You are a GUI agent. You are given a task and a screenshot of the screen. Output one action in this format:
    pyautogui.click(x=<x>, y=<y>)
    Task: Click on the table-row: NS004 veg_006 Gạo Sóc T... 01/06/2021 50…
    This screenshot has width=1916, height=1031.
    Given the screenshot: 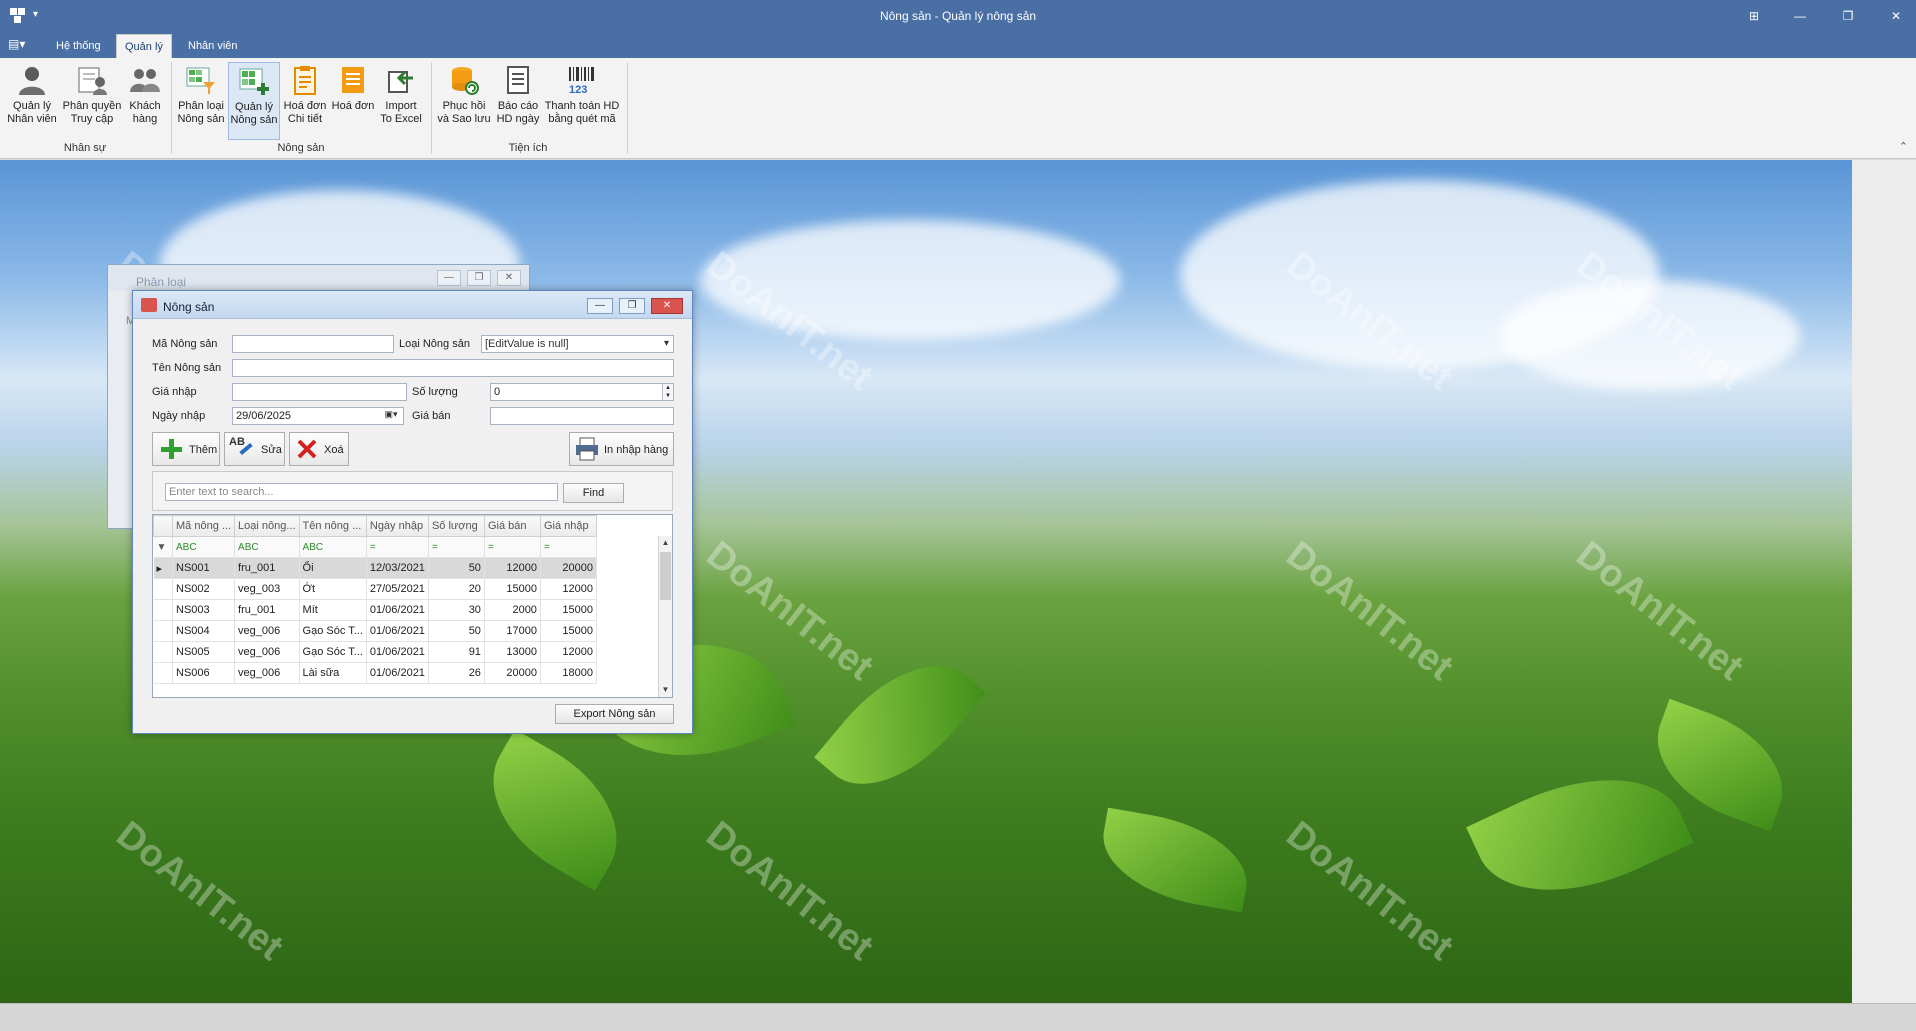 What is the action you would take?
    pyautogui.click(x=375, y=631)
    